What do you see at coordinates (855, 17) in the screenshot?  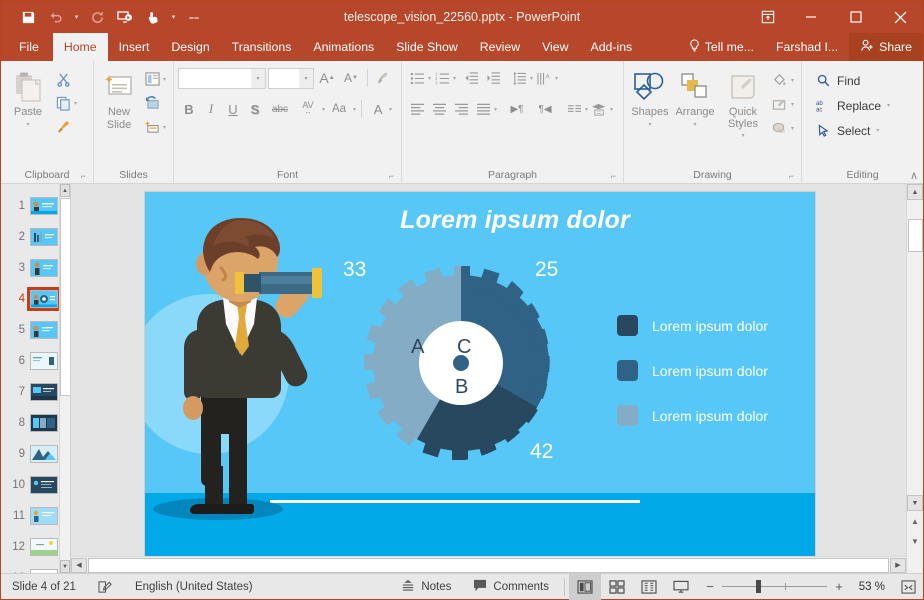 I see `maximize-button` at bounding box center [855, 17].